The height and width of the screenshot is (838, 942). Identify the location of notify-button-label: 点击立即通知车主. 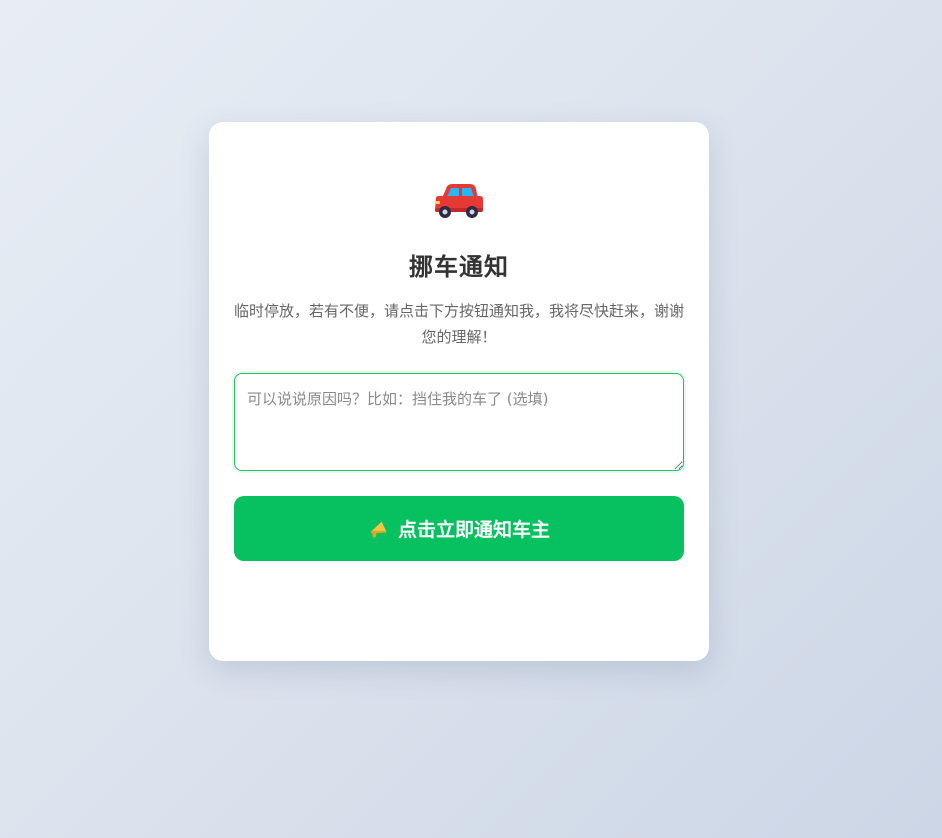
(473, 530).